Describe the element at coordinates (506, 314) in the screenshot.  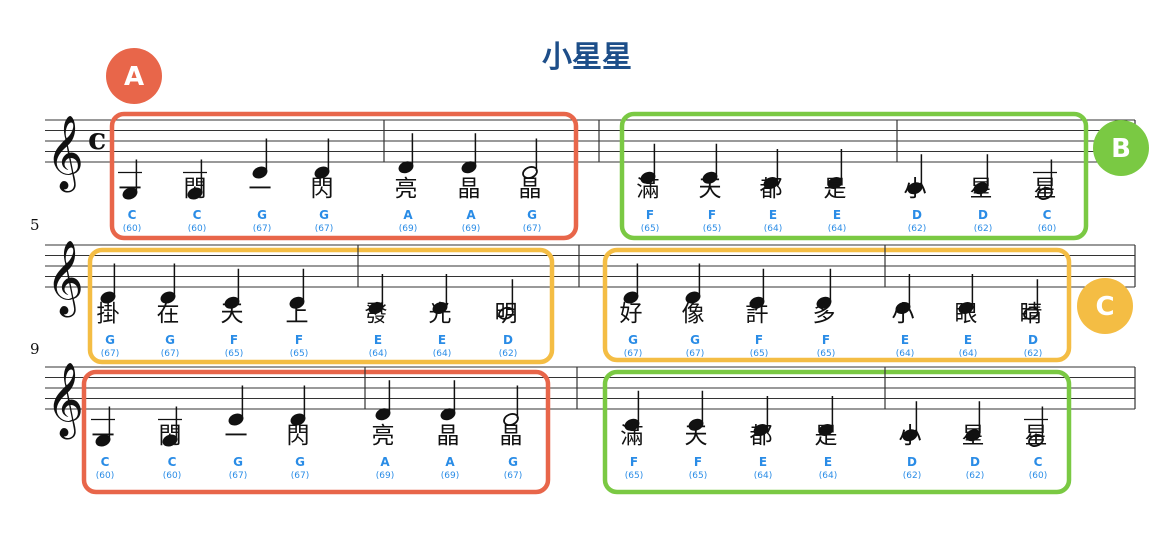
I see `lyric-syllable: 明` at that location.